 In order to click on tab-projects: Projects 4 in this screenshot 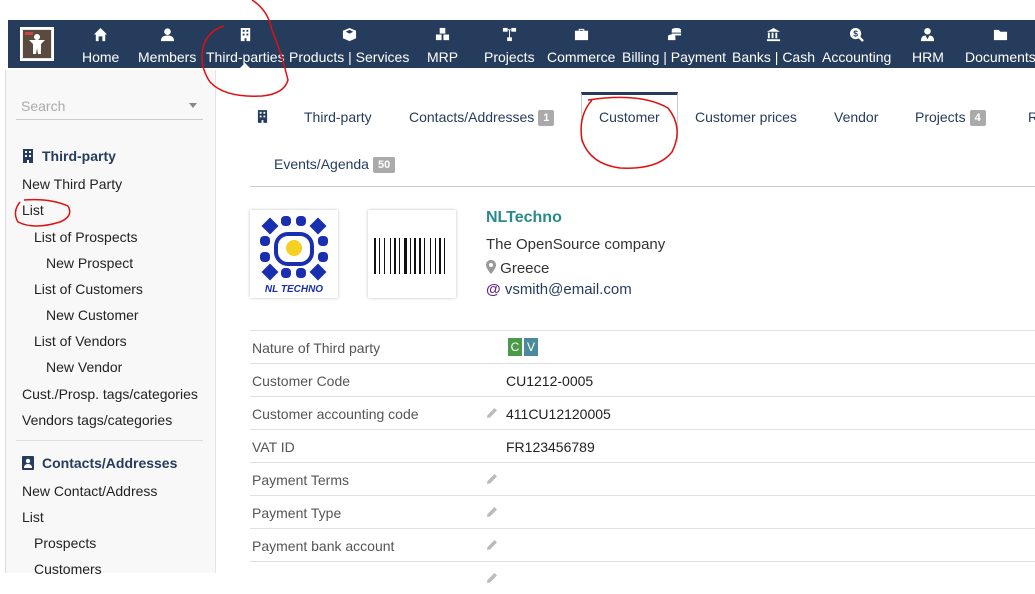, I will do `click(950, 117)`.